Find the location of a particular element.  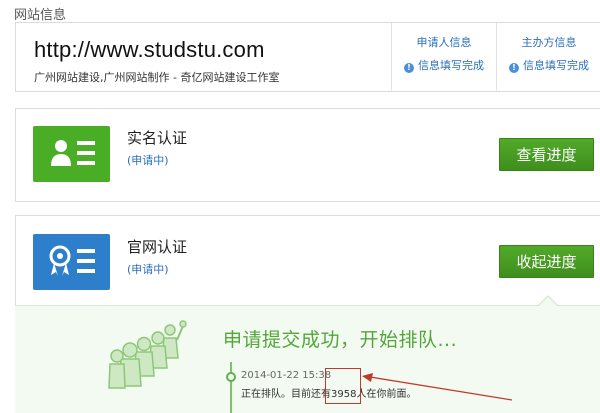

timeline-line is located at coordinates (231, 387).